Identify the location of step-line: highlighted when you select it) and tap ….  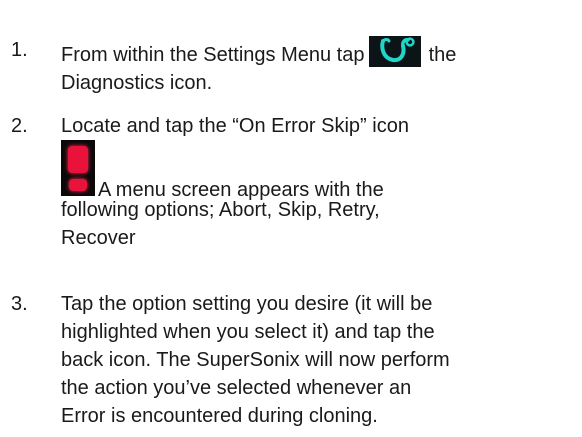
(248, 332).